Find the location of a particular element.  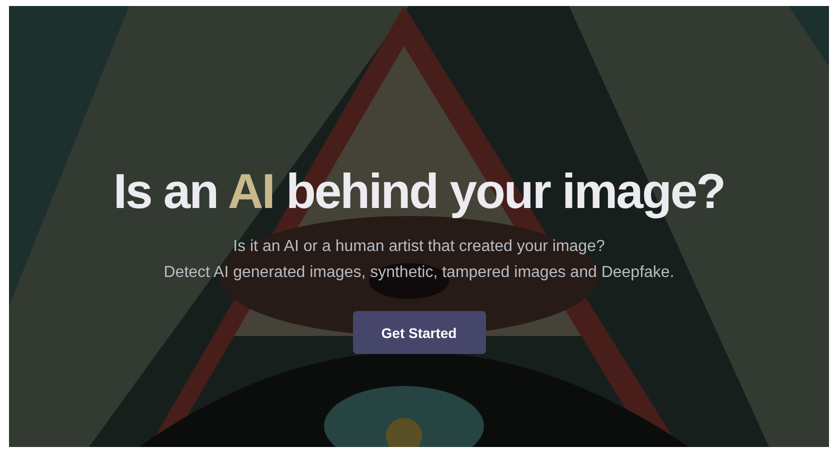

get-started-button: Get Started is located at coordinates (419, 332).